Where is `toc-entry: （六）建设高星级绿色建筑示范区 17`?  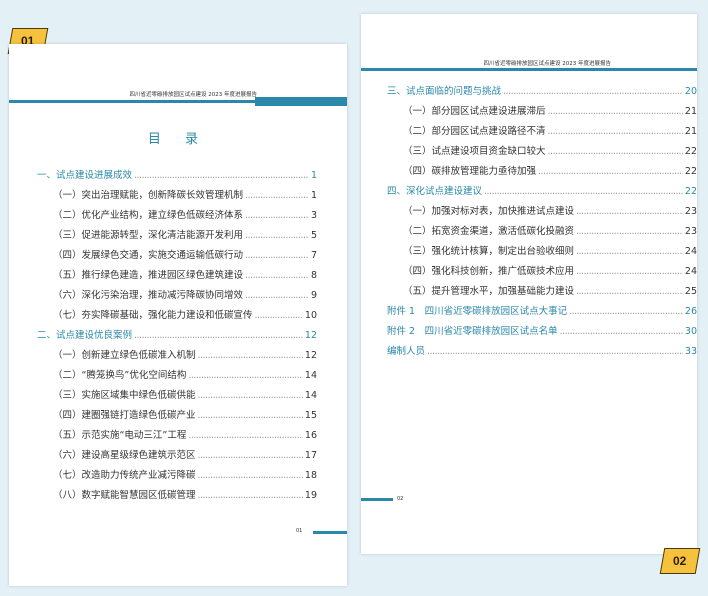 toc-entry: （六）建设高星级绿色建筑示范区 17 is located at coordinates (177, 456).